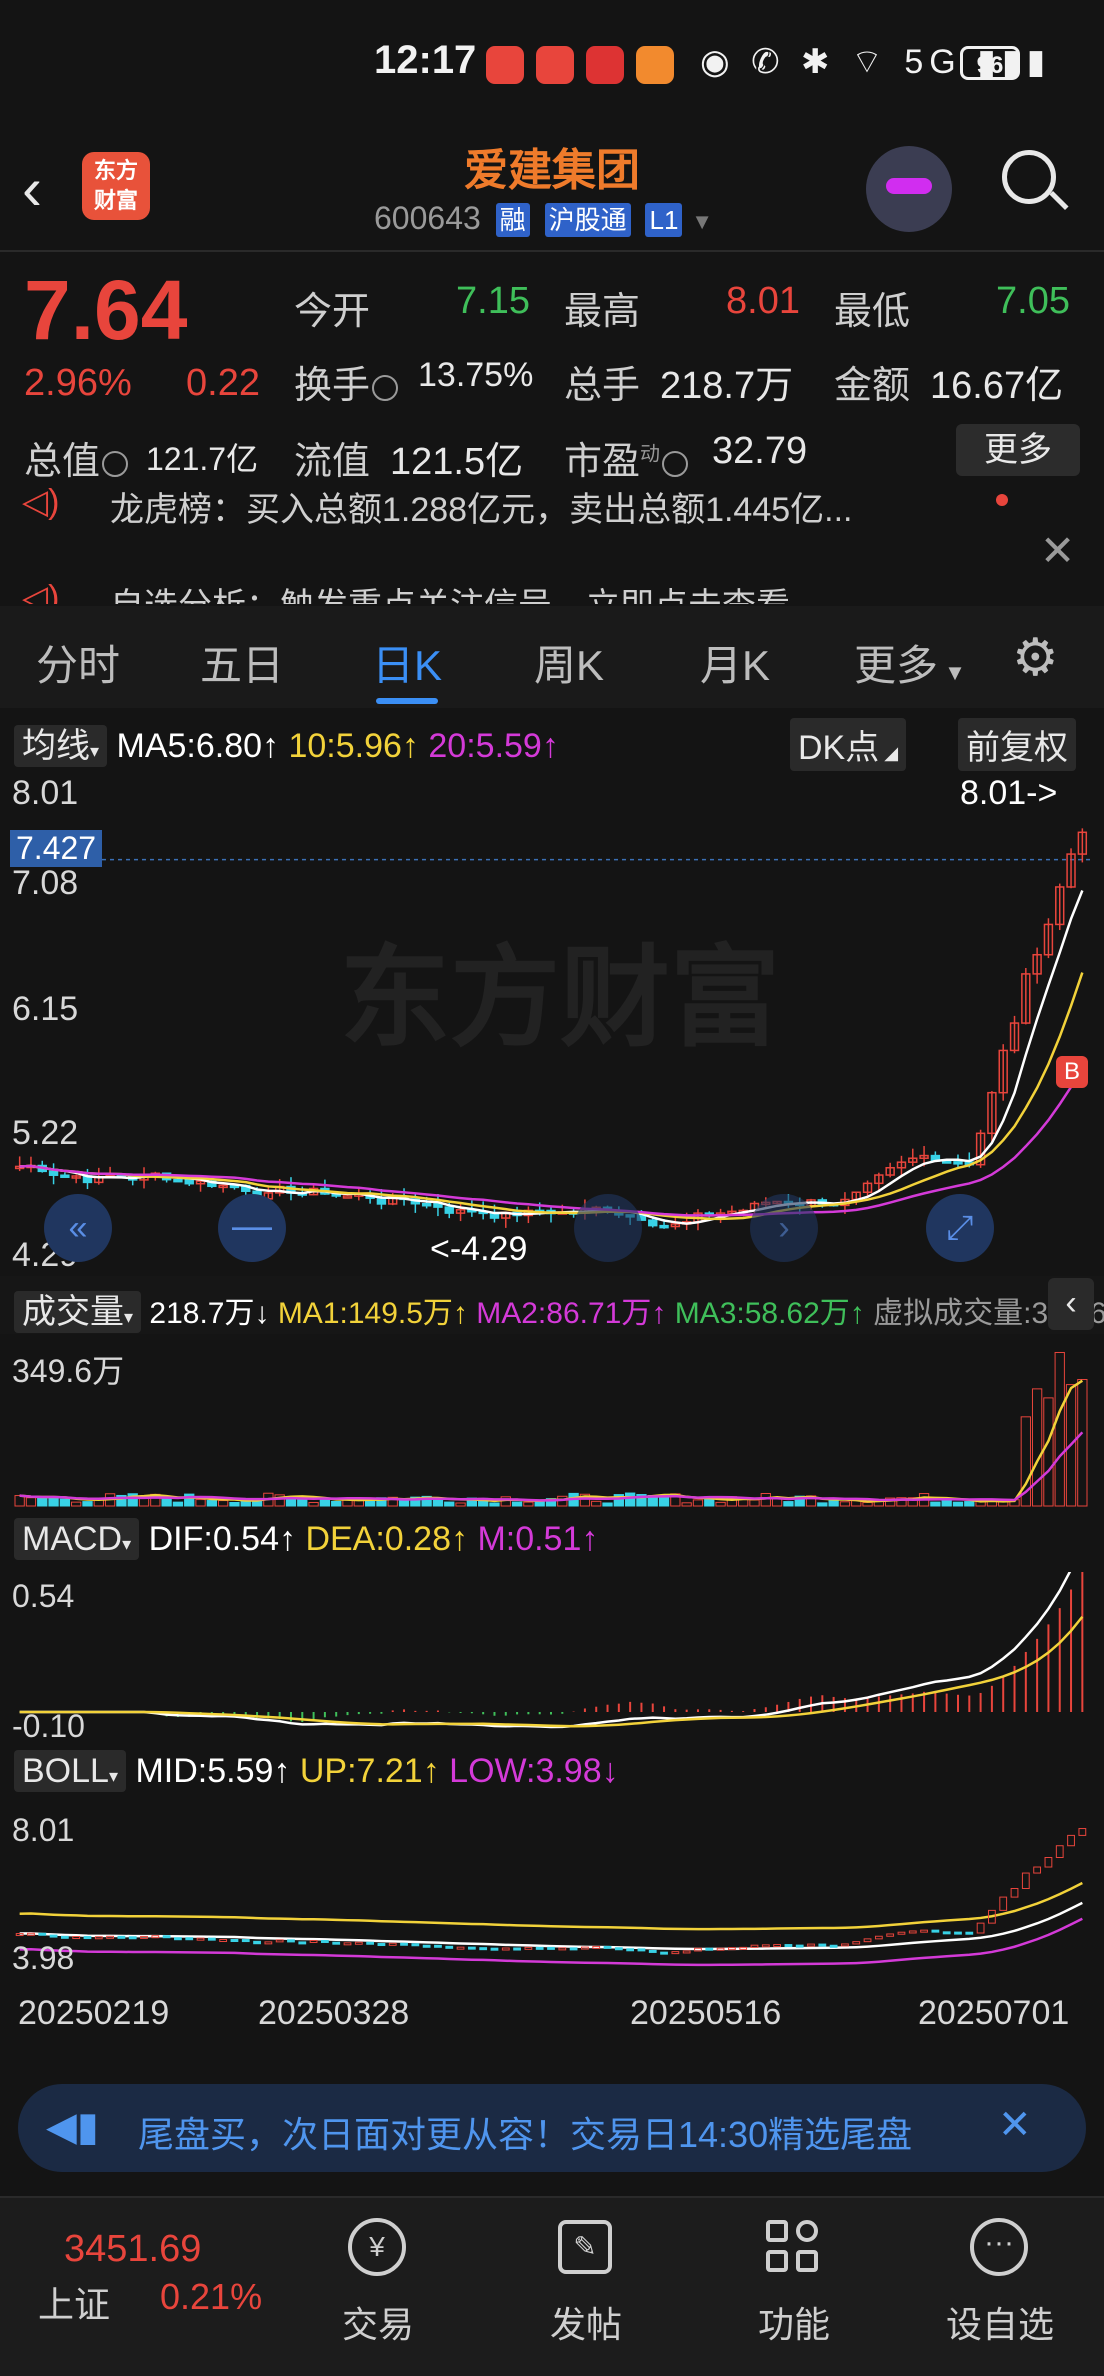 The width and height of the screenshot is (1104, 2376). What do you see at coordinates (702, 221) in the screenshot?
I see `dropdown-icon: ▼` at bounding box center [702, 221].